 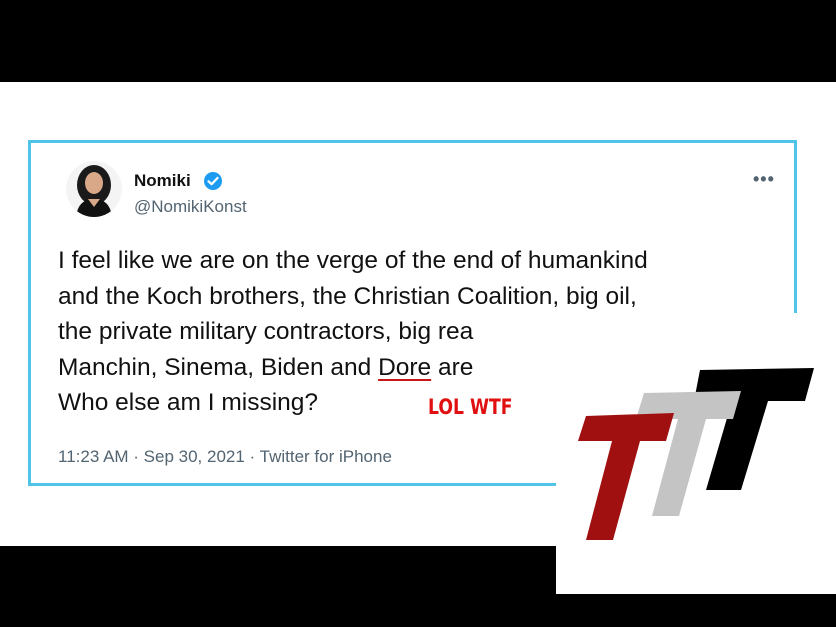 I want to click on verified-badge-icon, so click(x=213, y=181).